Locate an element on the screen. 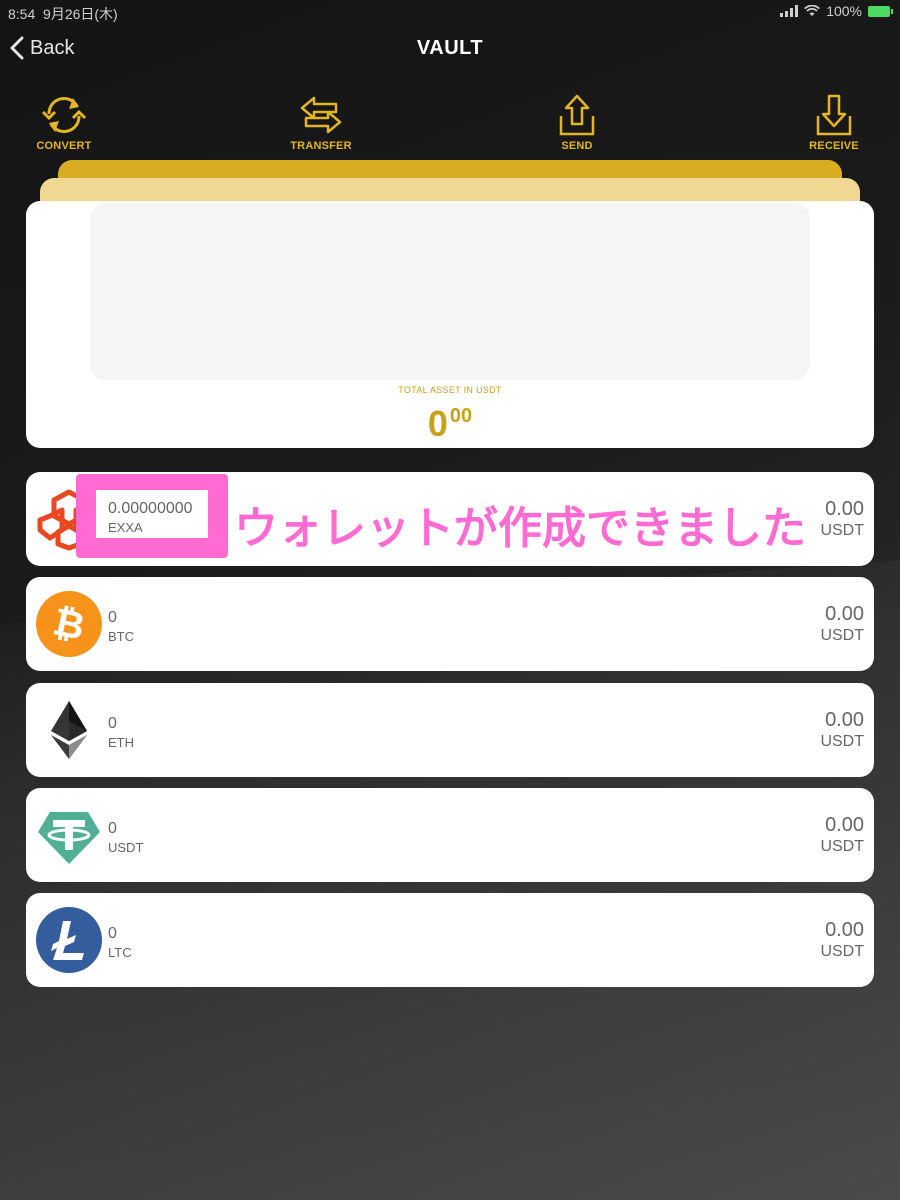 The height and width of the screenshot is (1200, 900). total-asset-value: 0 00 is located at coordinates (450, 424).